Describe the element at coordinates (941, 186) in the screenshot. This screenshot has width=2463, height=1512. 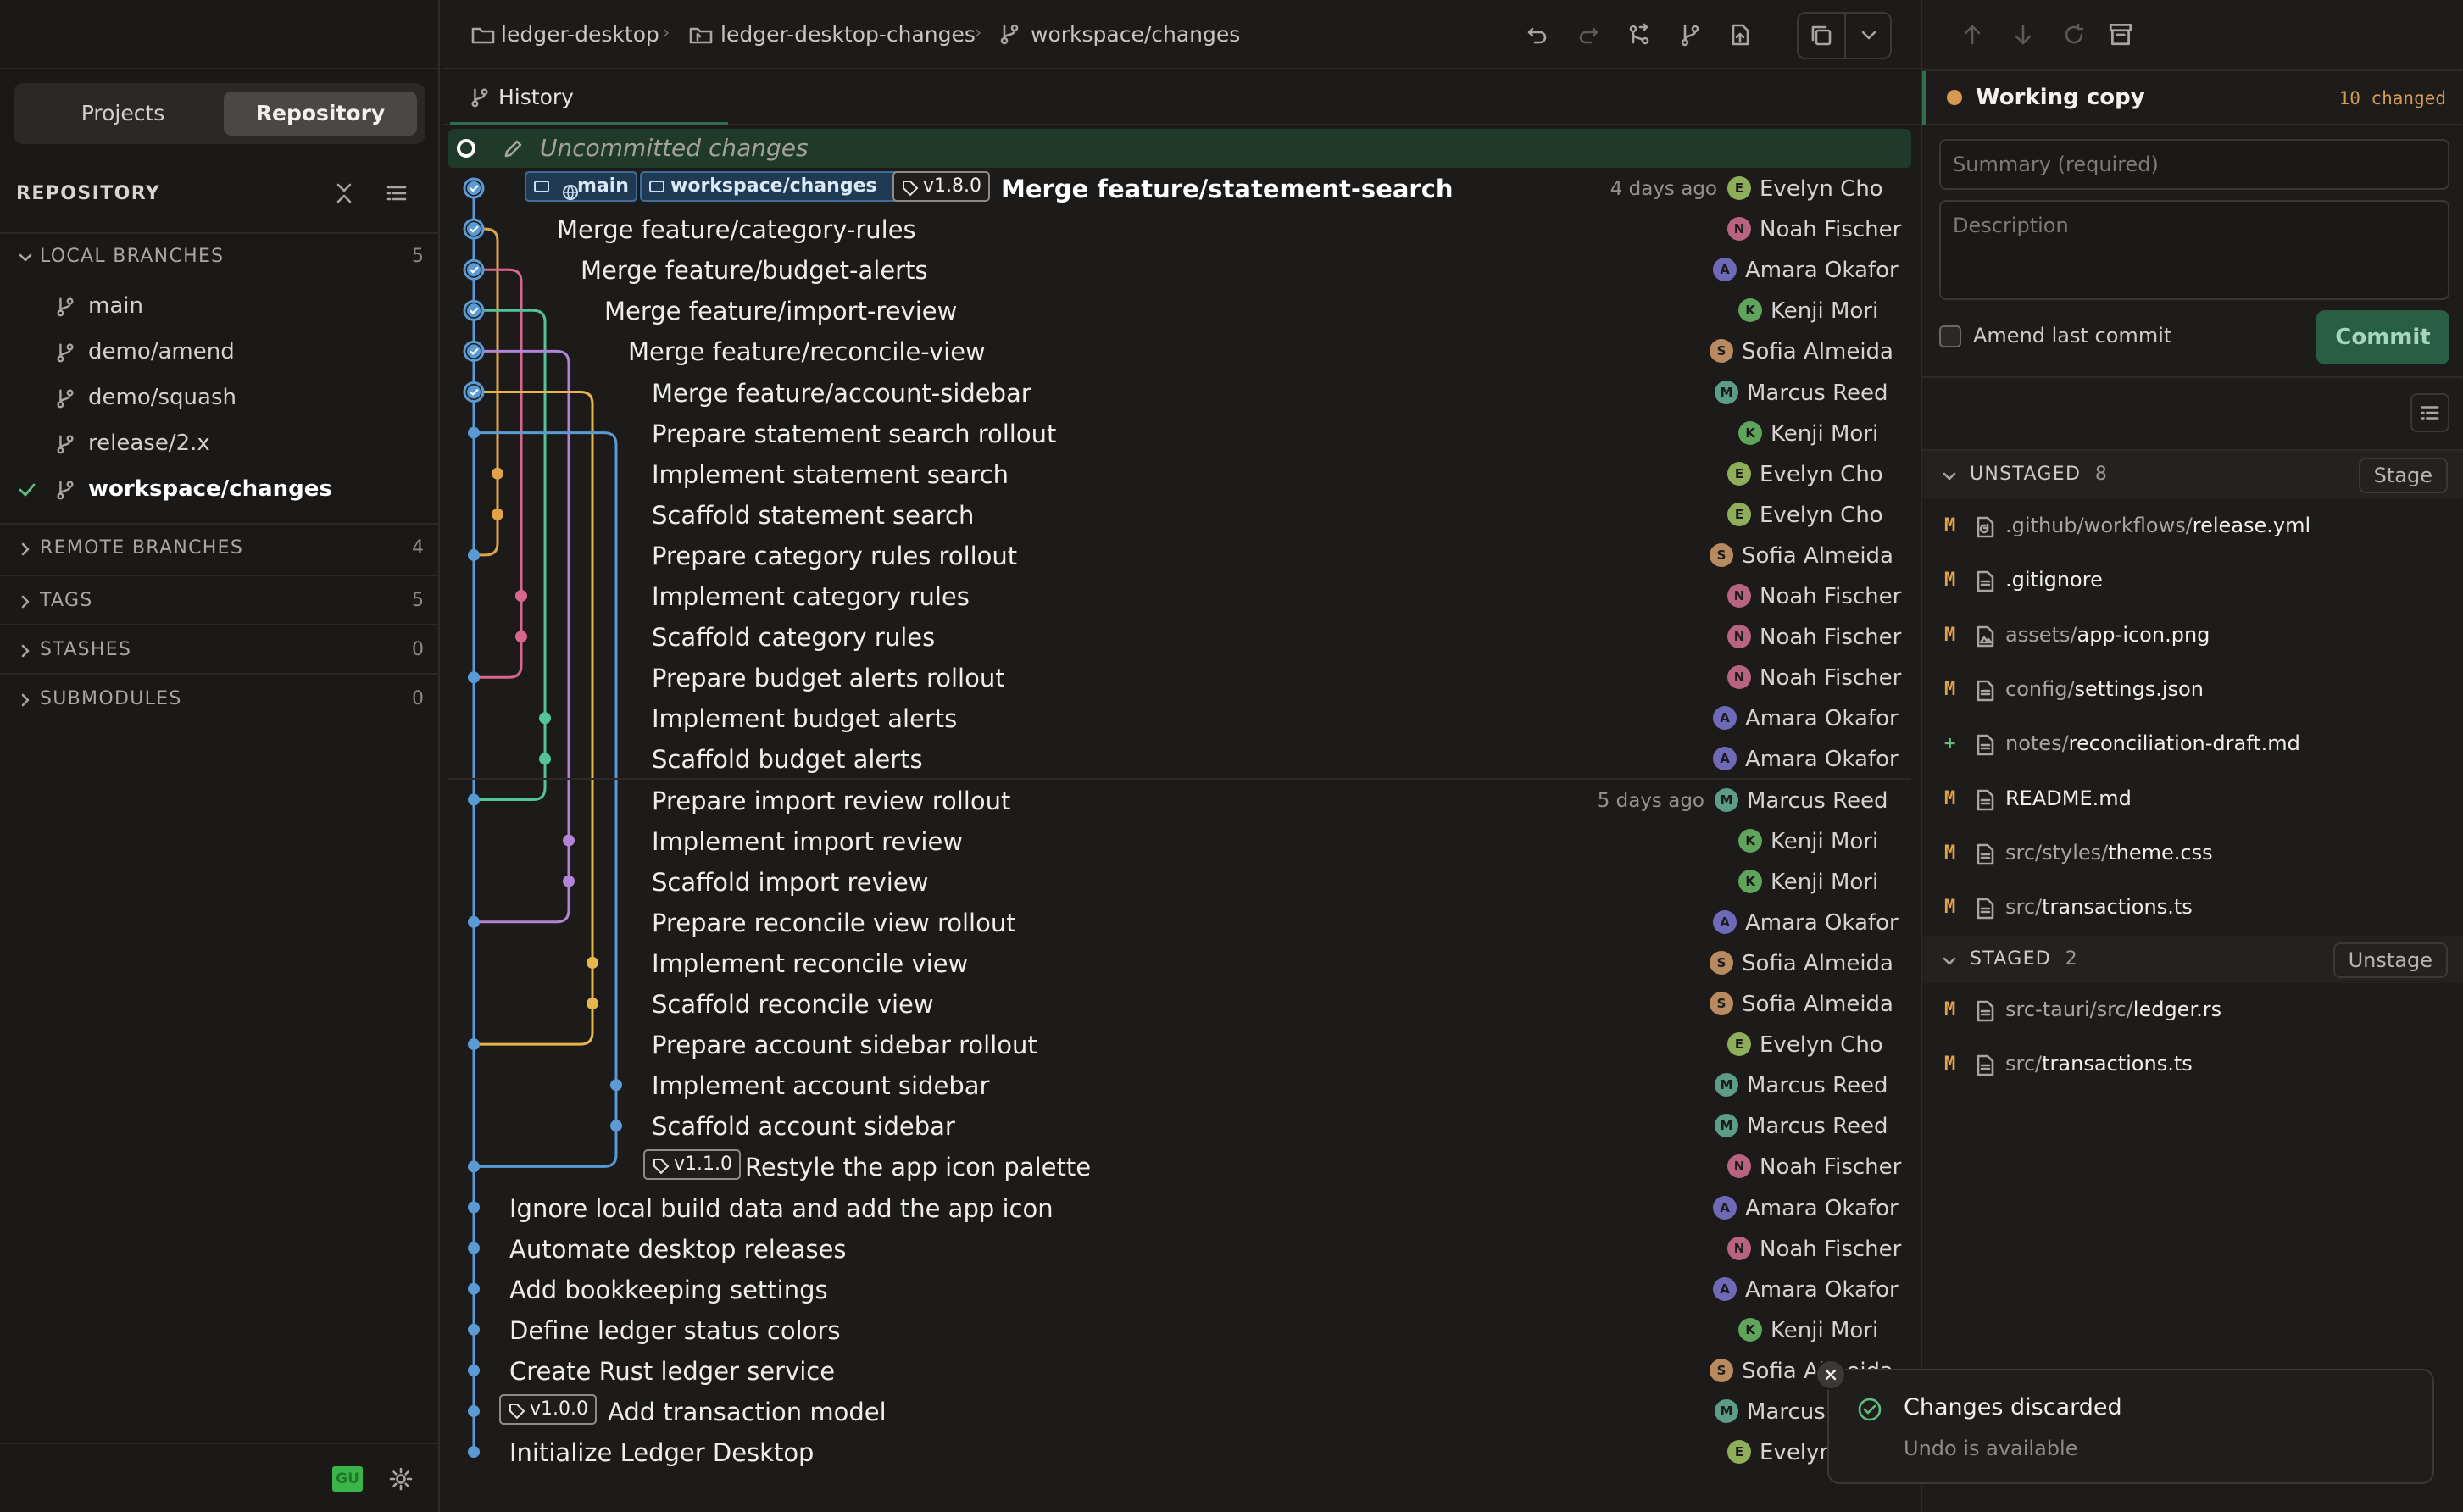
I see `tag-badge: v1.8.0` at that location.